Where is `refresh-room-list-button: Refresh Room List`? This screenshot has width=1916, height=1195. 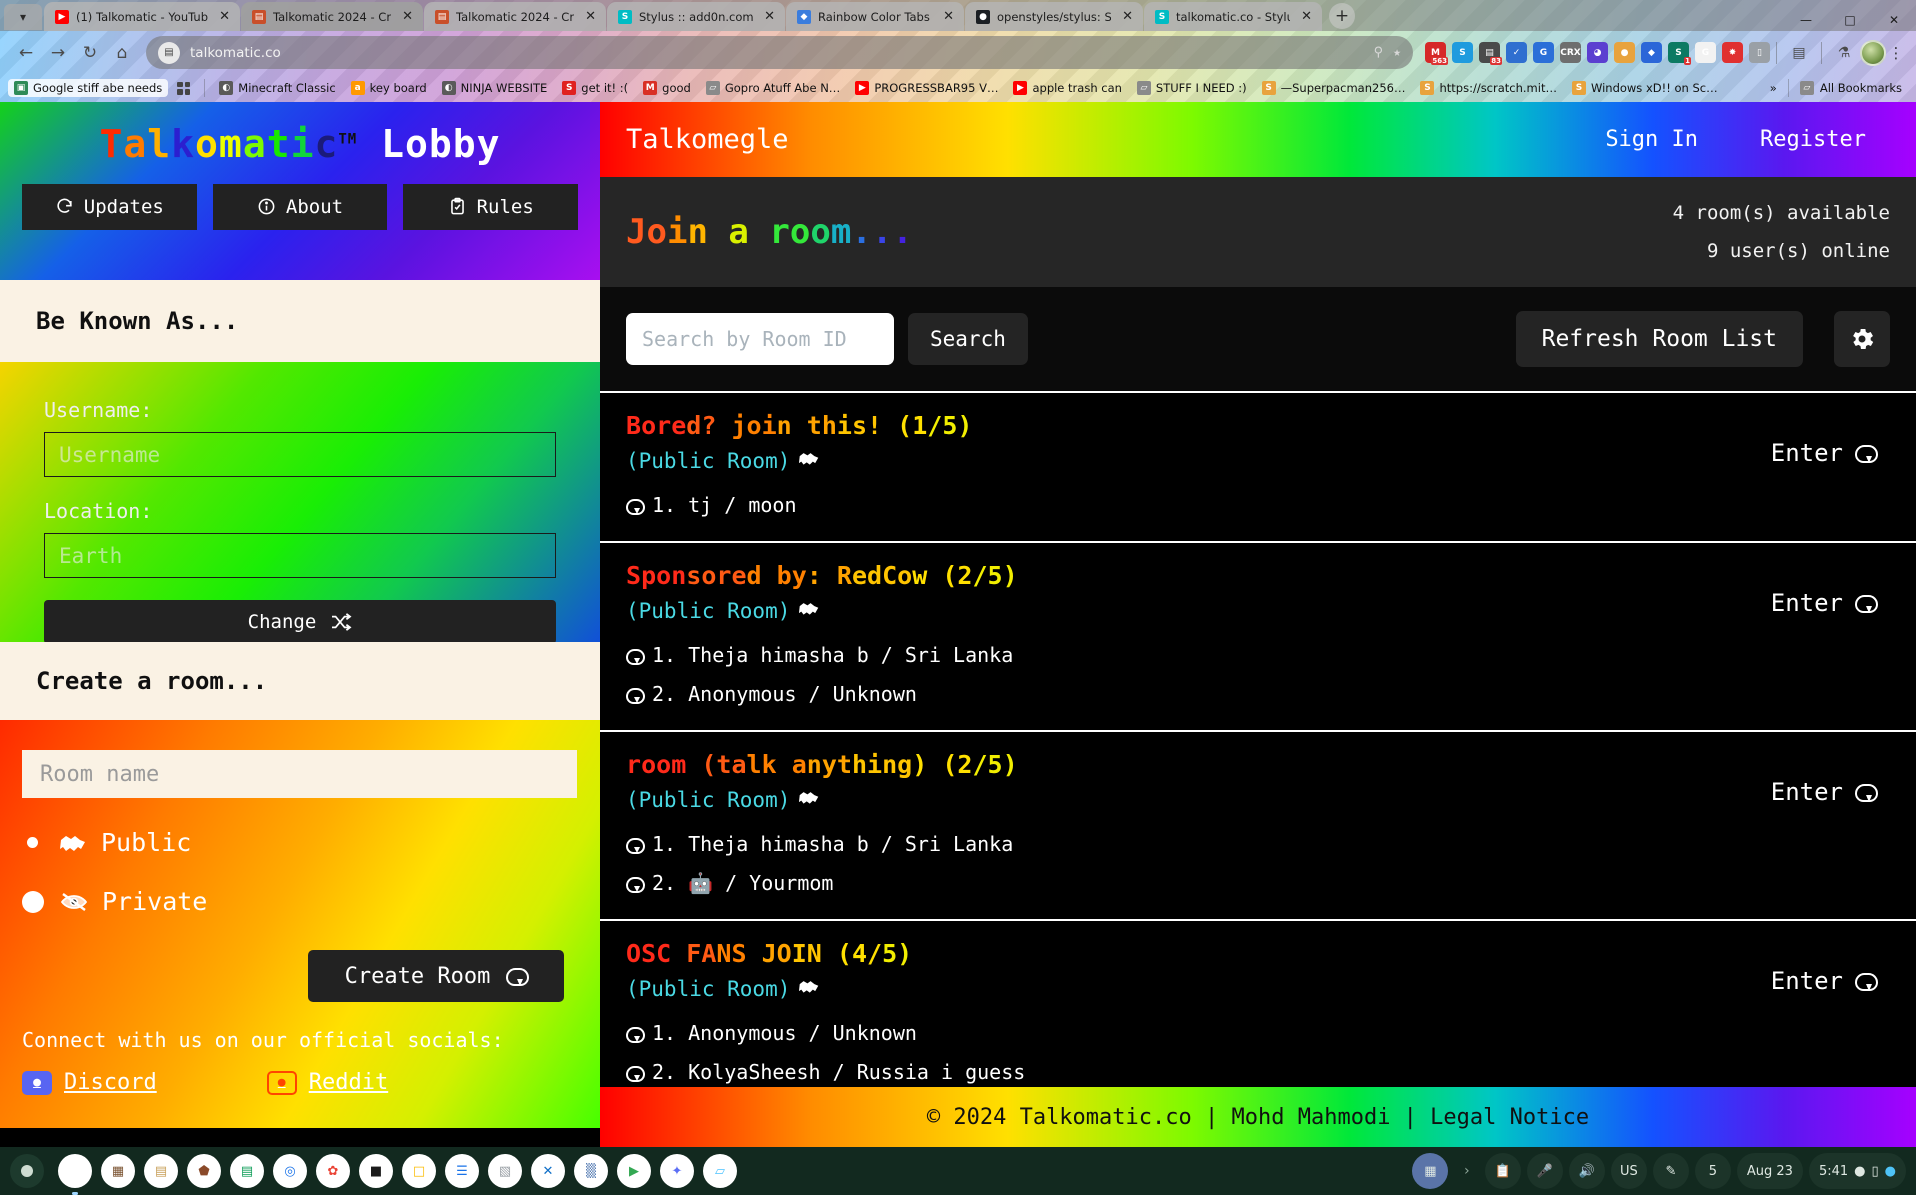
refresh-room-list-button: Refresh Room List is located at coordinates (1659, 339).